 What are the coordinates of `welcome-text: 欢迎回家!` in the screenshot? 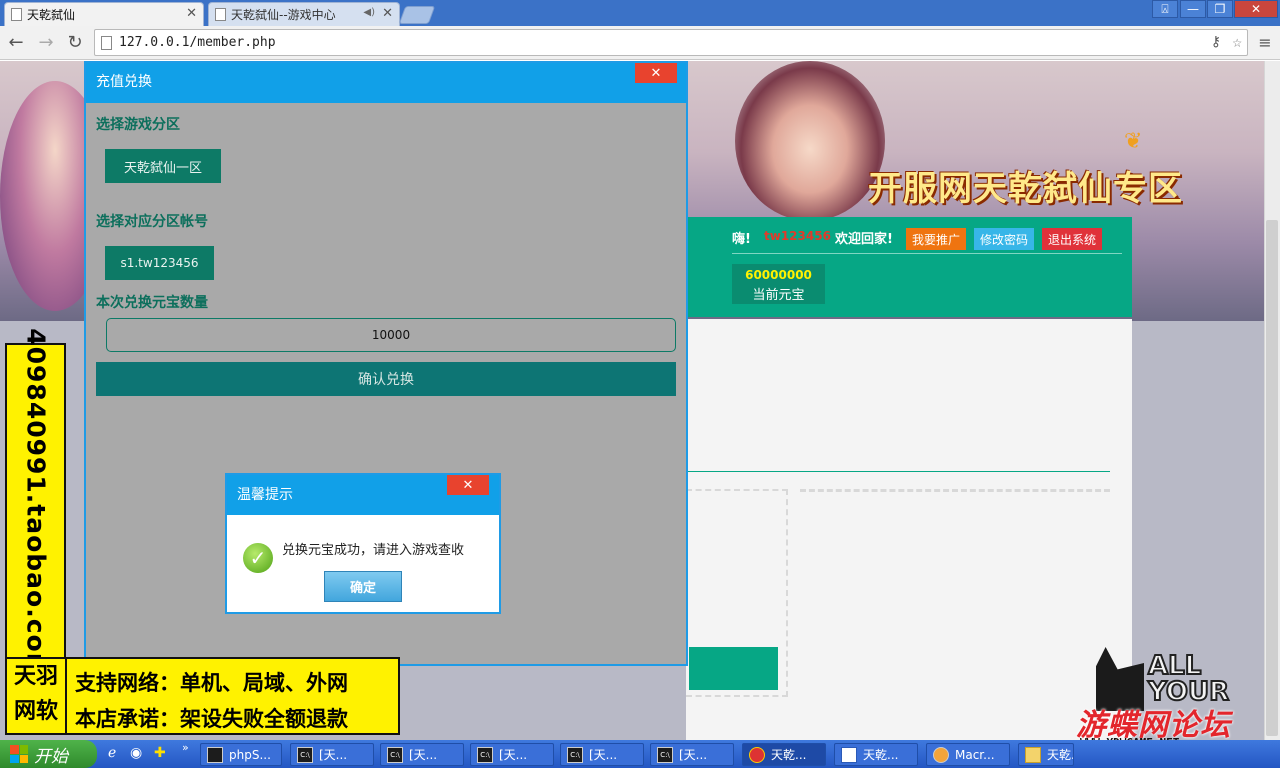 It's located at (864, 239).